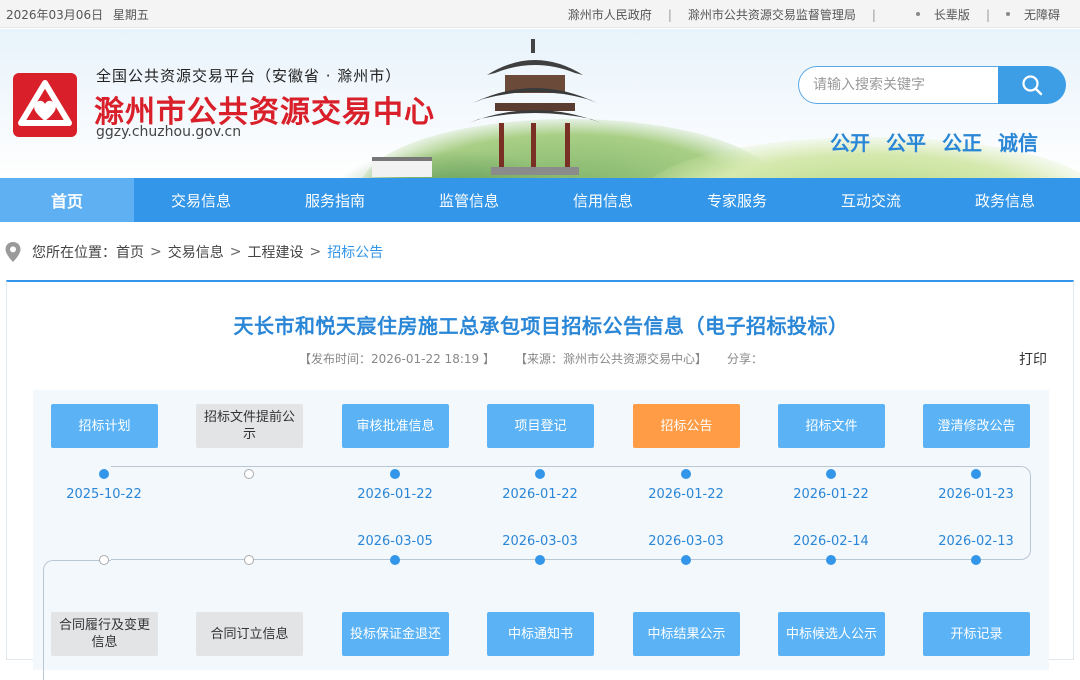 Image resolution: width=1080 pixels, height=680 pixels. Describe the element at coordinates (976, 541) in the screenshot. I see `flow-step-date: 2026-02-13` at that location.